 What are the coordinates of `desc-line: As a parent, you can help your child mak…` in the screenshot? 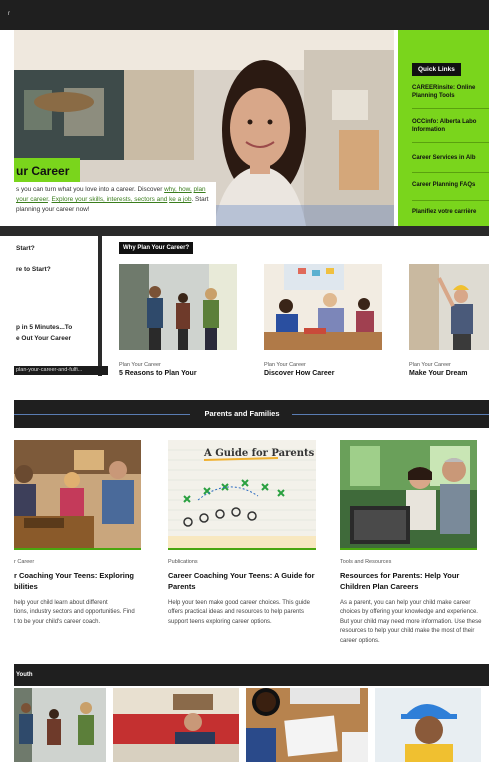 It's located at (405, 603).